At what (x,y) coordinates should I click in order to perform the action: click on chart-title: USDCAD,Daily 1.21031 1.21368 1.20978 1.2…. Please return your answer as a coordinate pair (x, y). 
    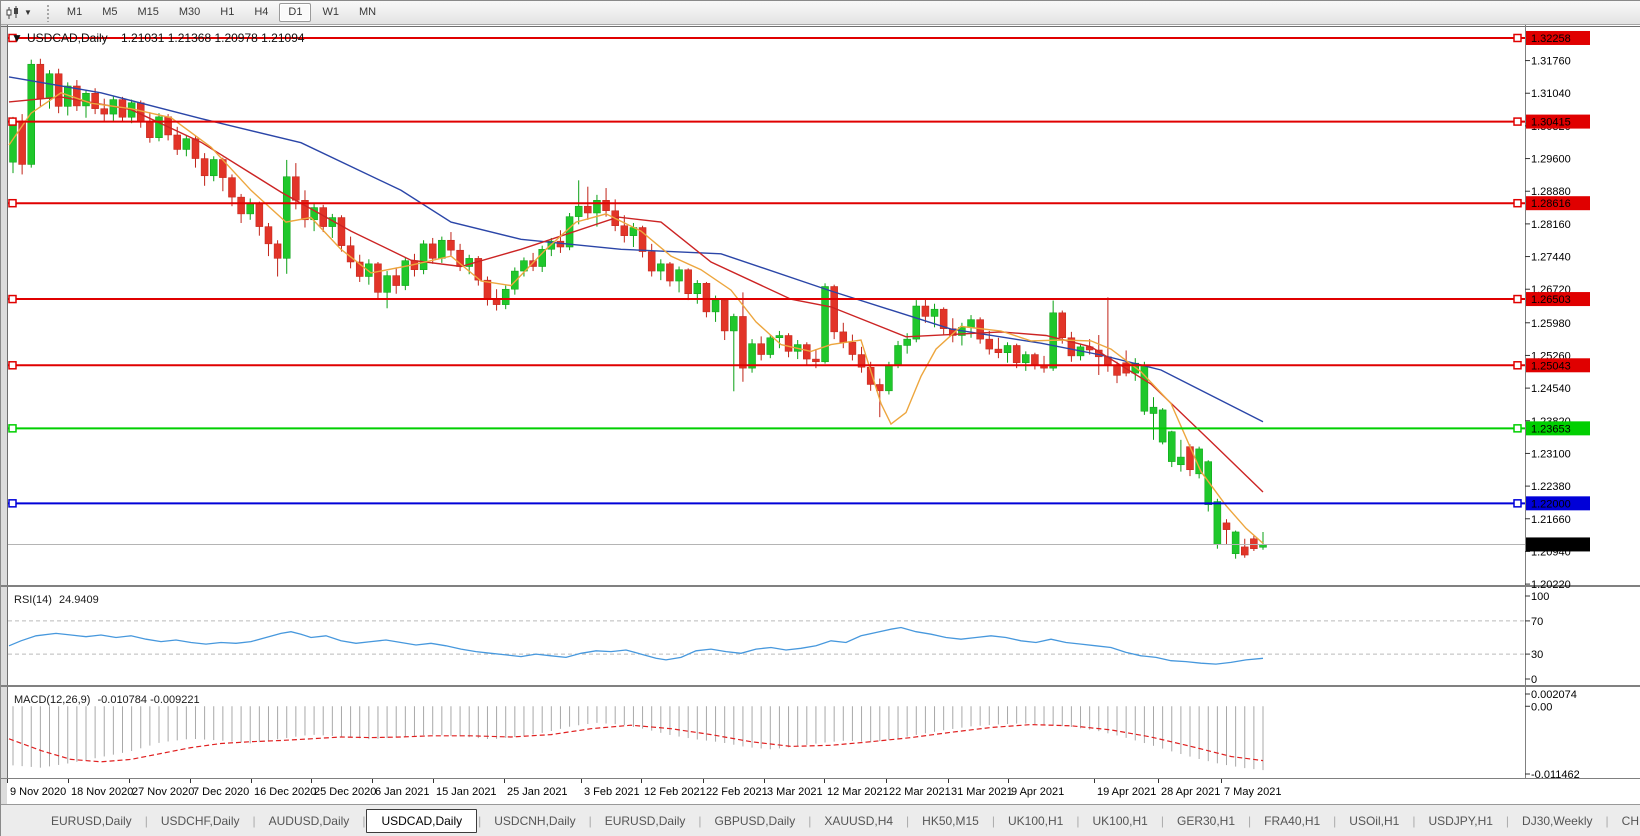
    Looking at the image, I should click on (166, 38).